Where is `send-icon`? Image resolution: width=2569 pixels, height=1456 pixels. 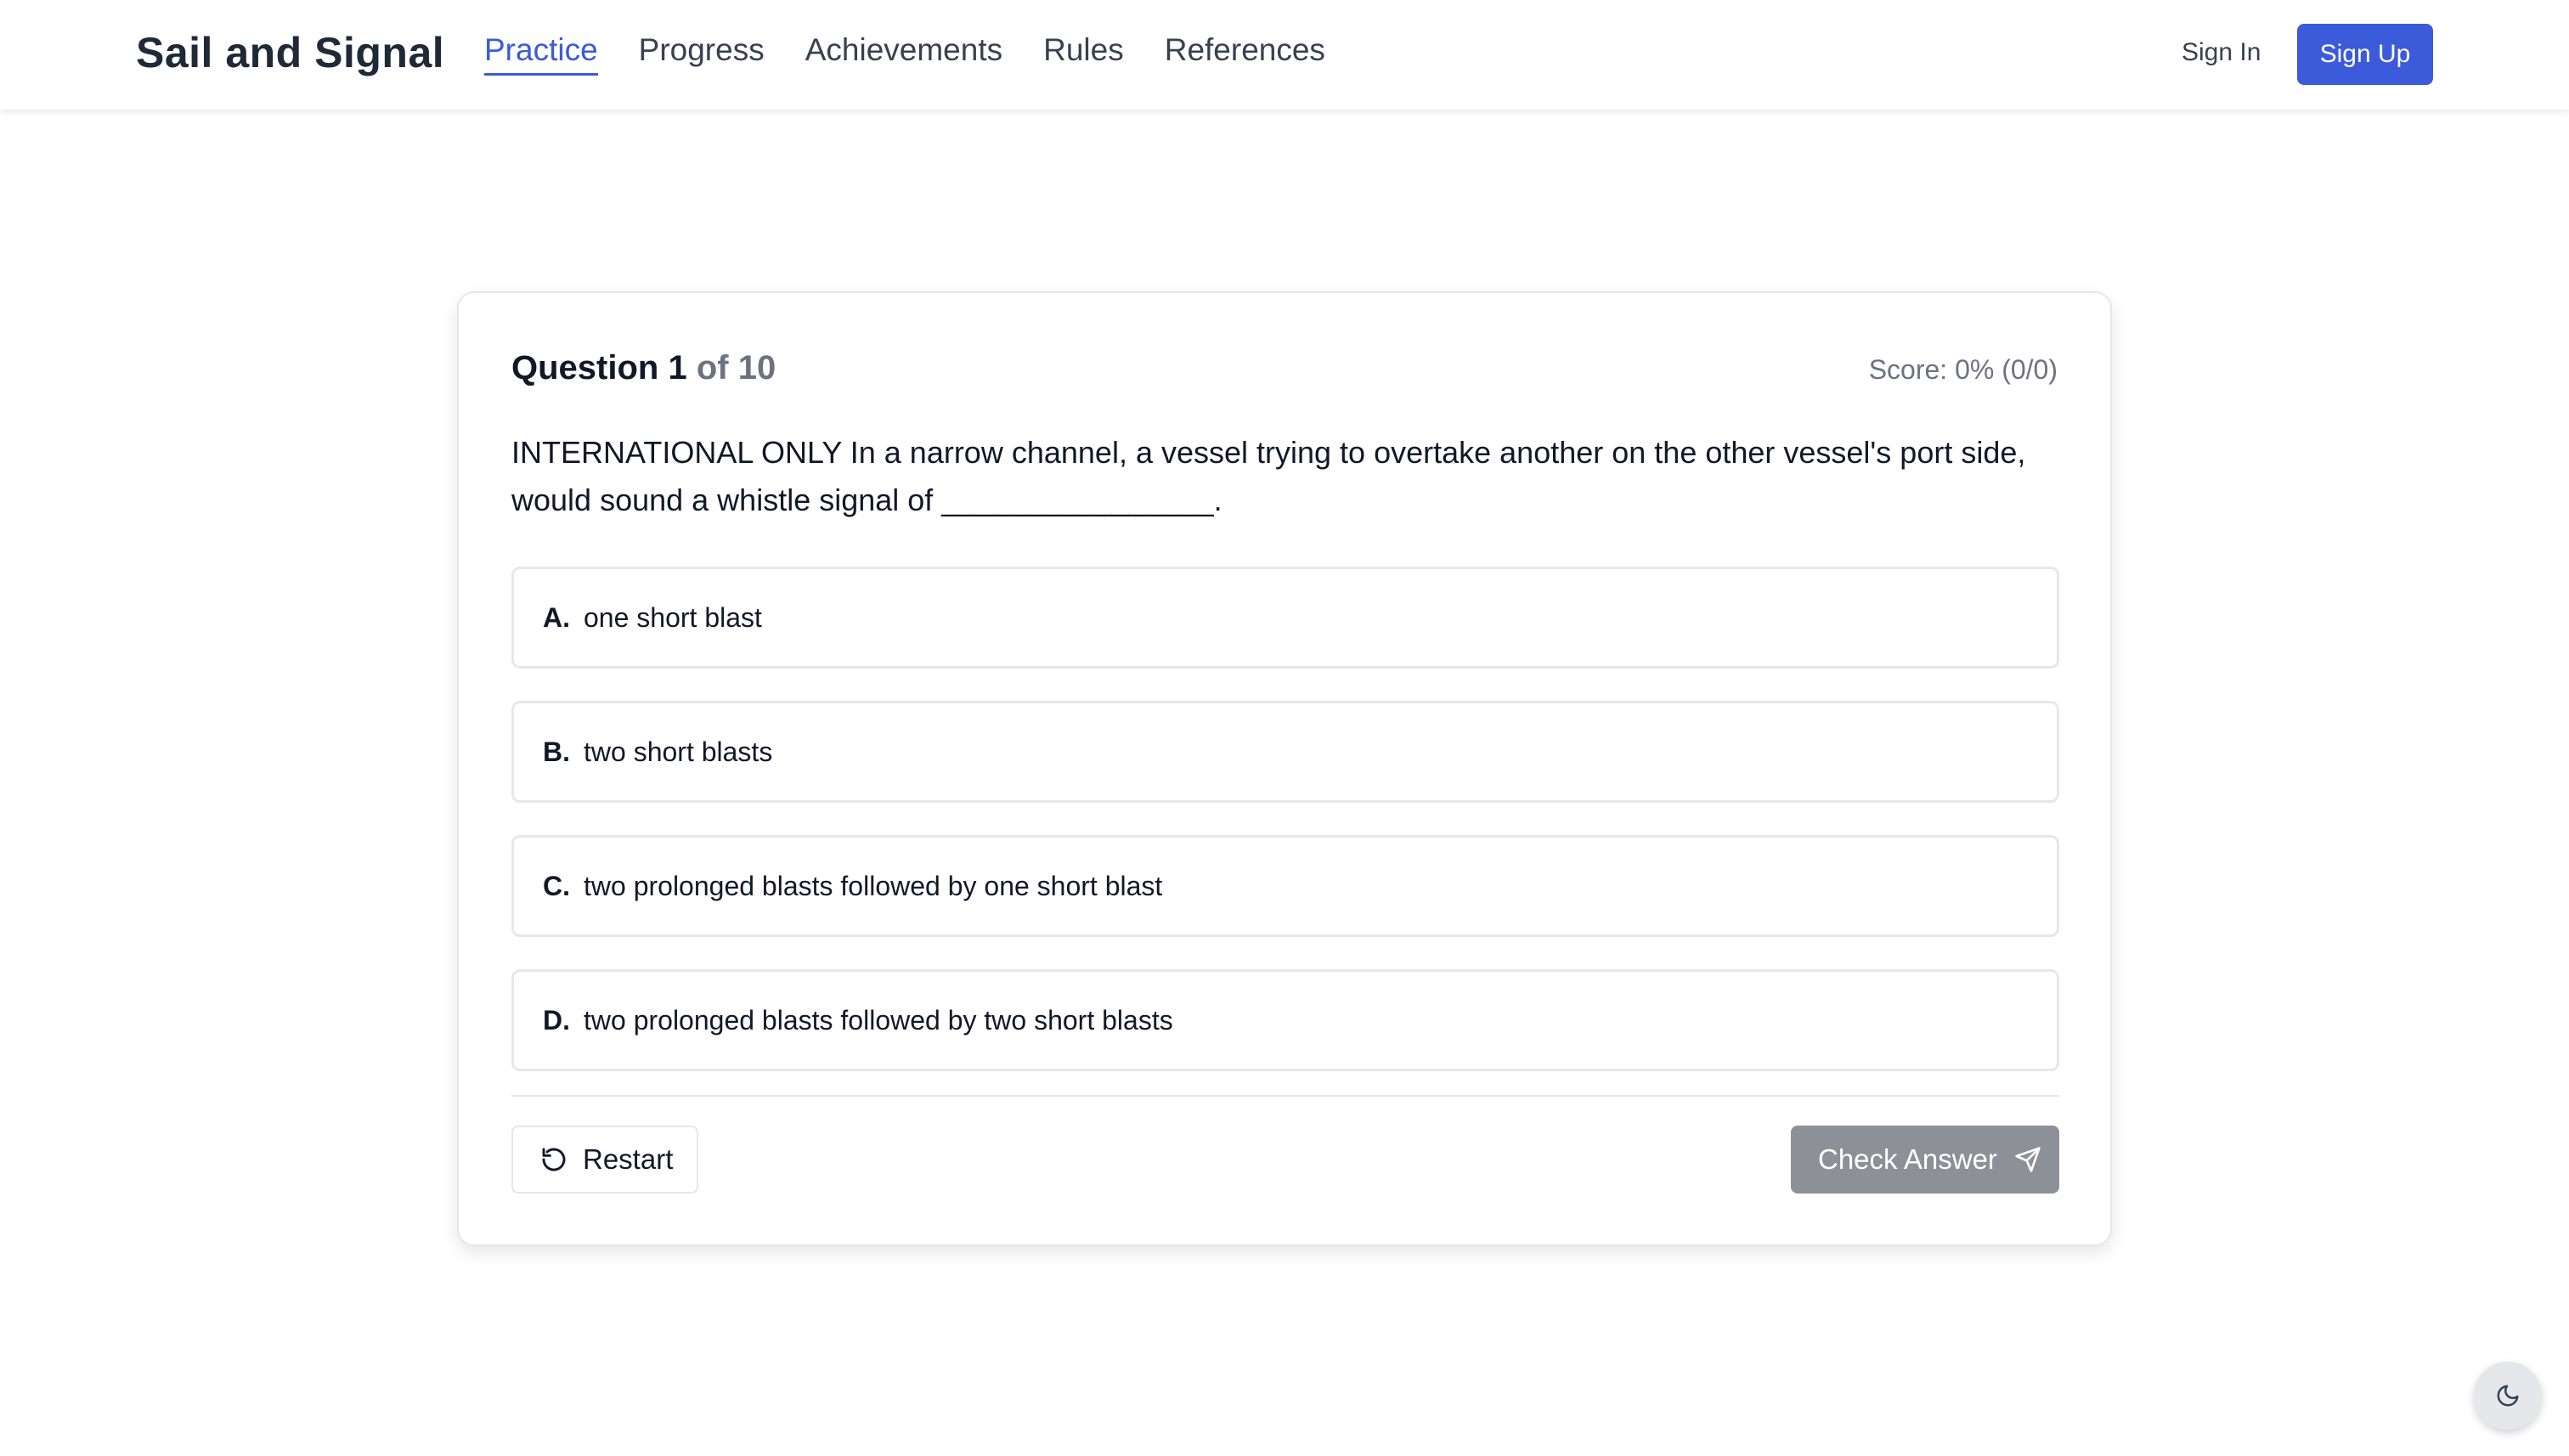
send-icon is located at coordinates (2028, 1160).